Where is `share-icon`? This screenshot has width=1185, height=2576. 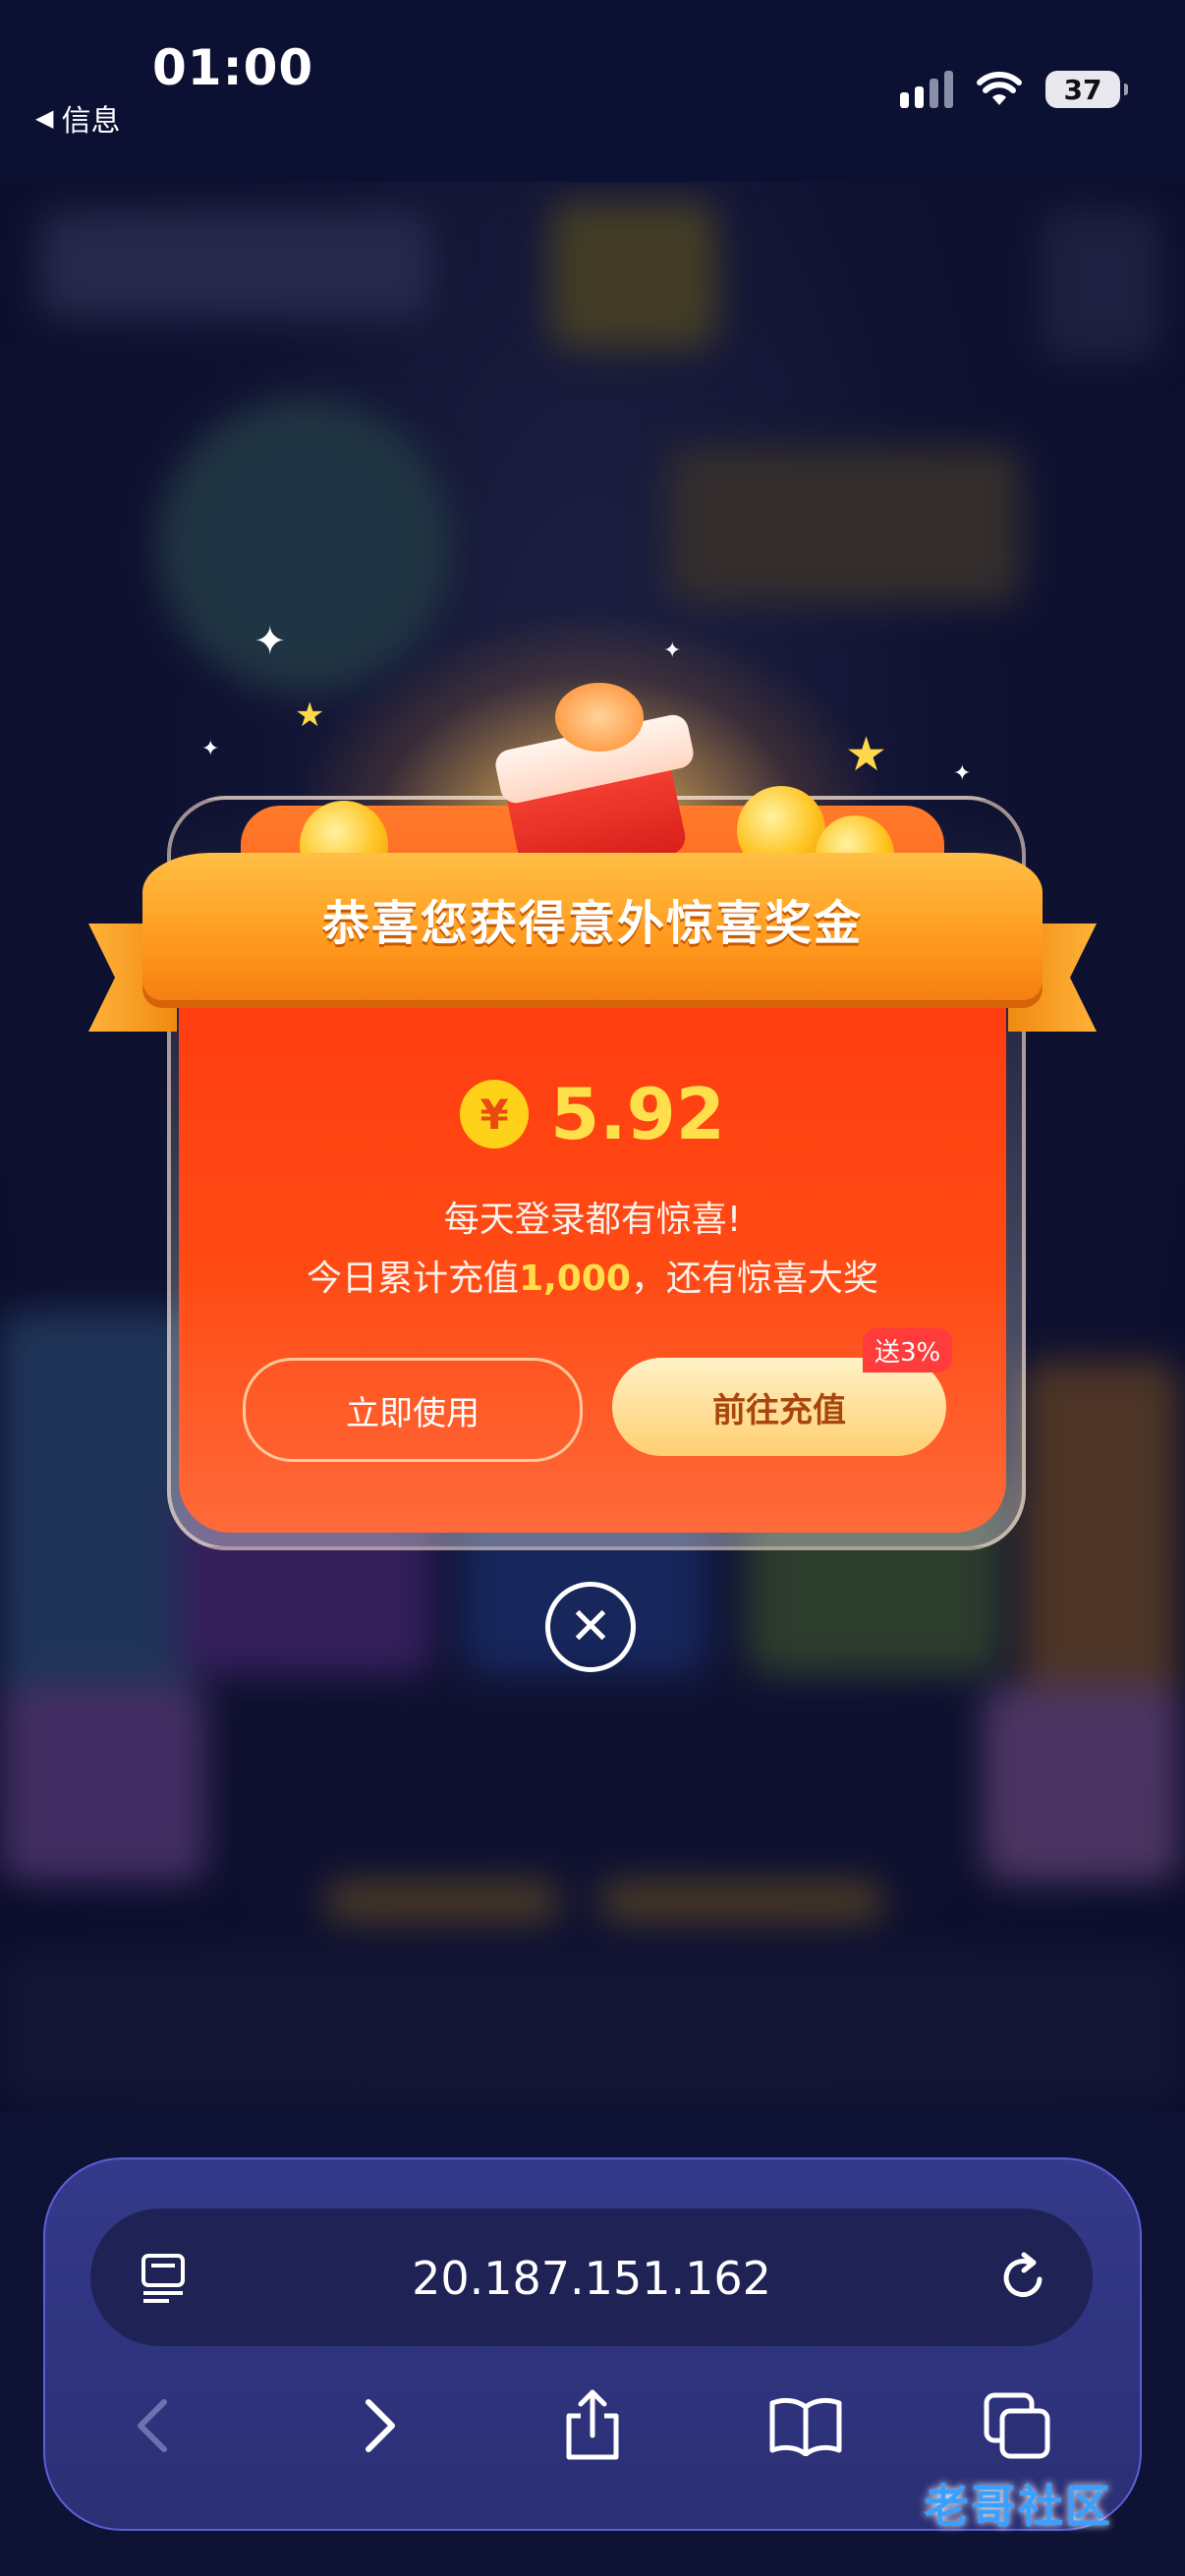 share-icon is located at coordinates (592, 2424).